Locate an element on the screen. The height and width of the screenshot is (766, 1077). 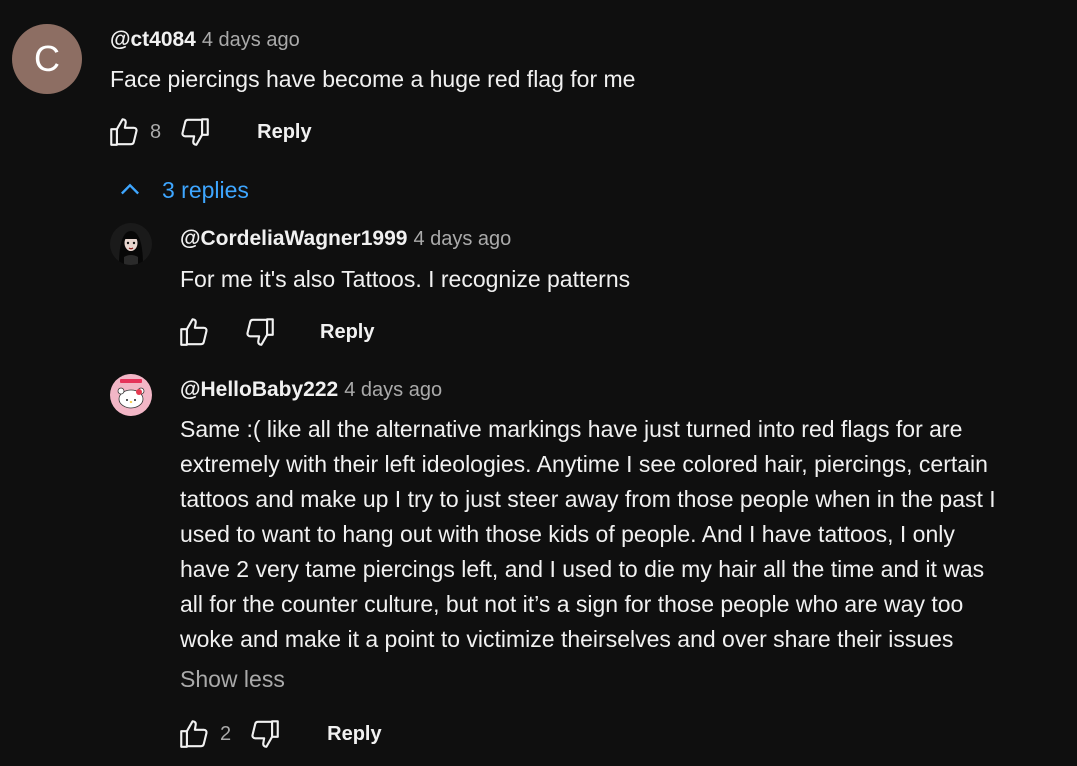
chevron-up-icon is located at coordinates (130, 189).